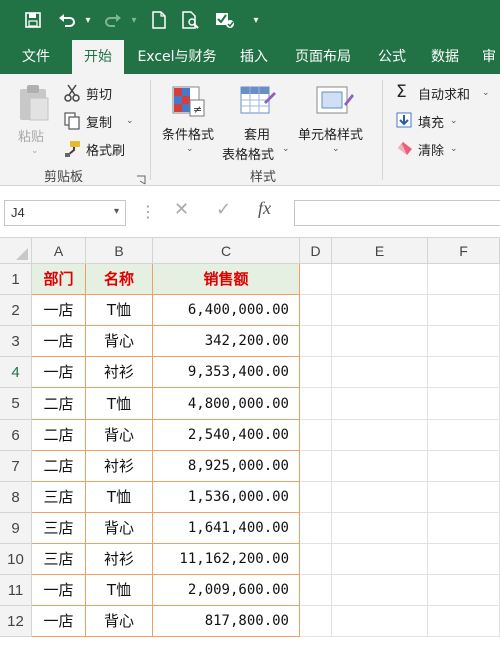  Describe the element at coordinates (16, 404) in the screenshot. I see `row-header: 5` at that location.